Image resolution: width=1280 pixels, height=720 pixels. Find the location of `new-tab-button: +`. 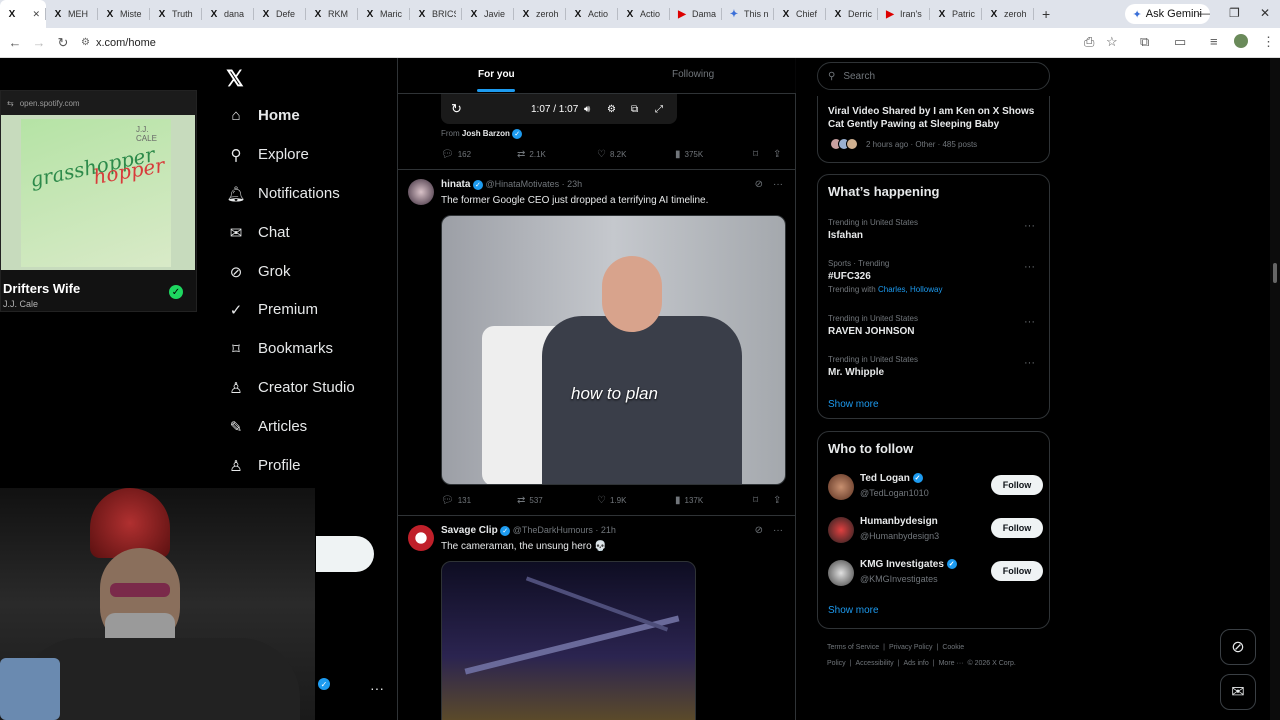

new-tab-button: + is located at coordinates (1046, 14).